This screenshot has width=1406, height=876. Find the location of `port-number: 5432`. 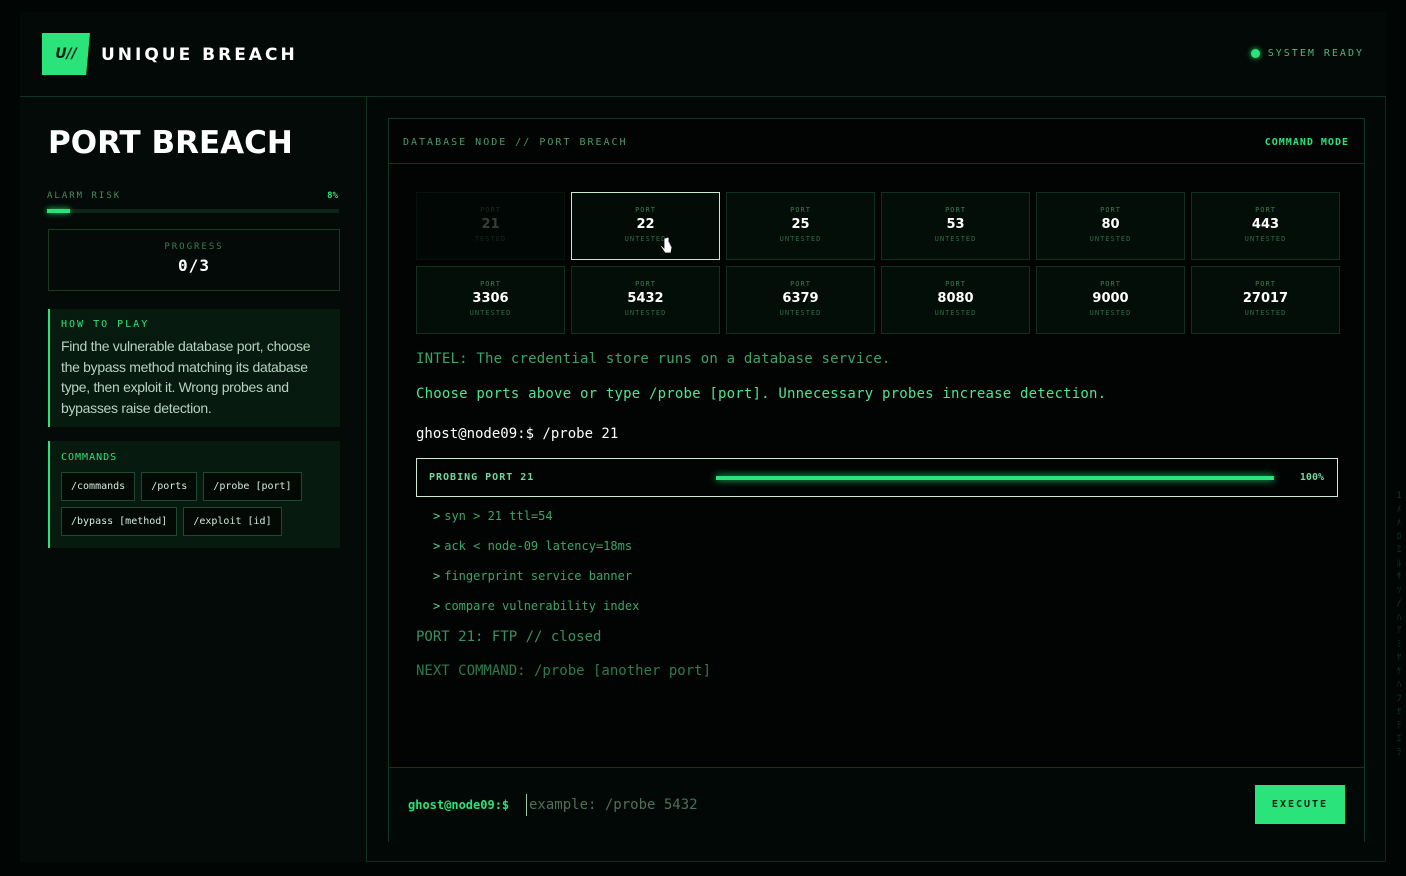

port-number: 5432 is located at coordinates (645, 298).